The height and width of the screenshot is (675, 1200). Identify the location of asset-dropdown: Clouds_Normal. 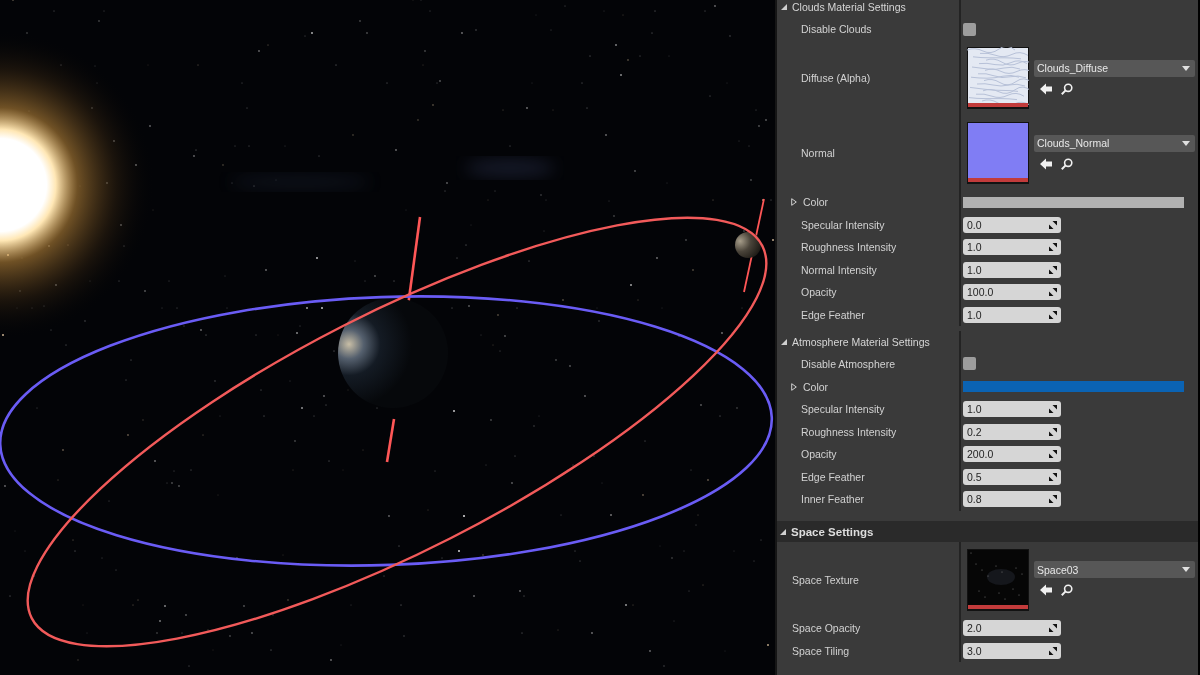
(1114, 143).